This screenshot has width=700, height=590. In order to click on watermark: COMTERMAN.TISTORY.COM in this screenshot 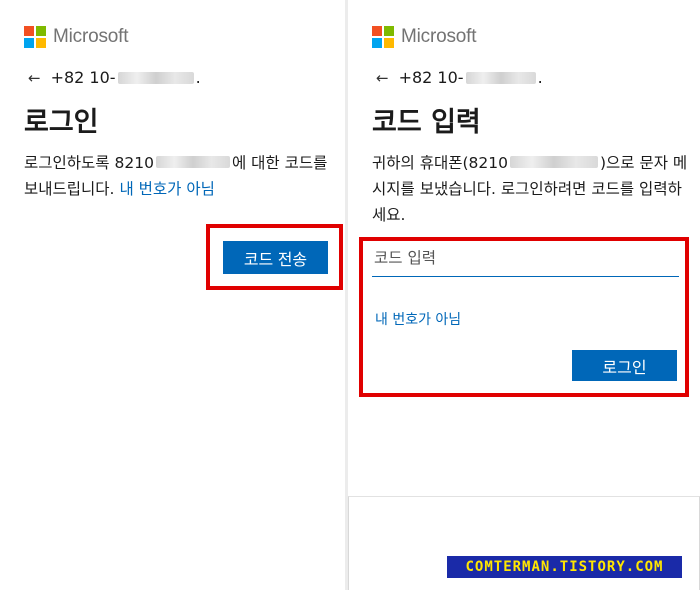, I will do `click(564, 567)`.